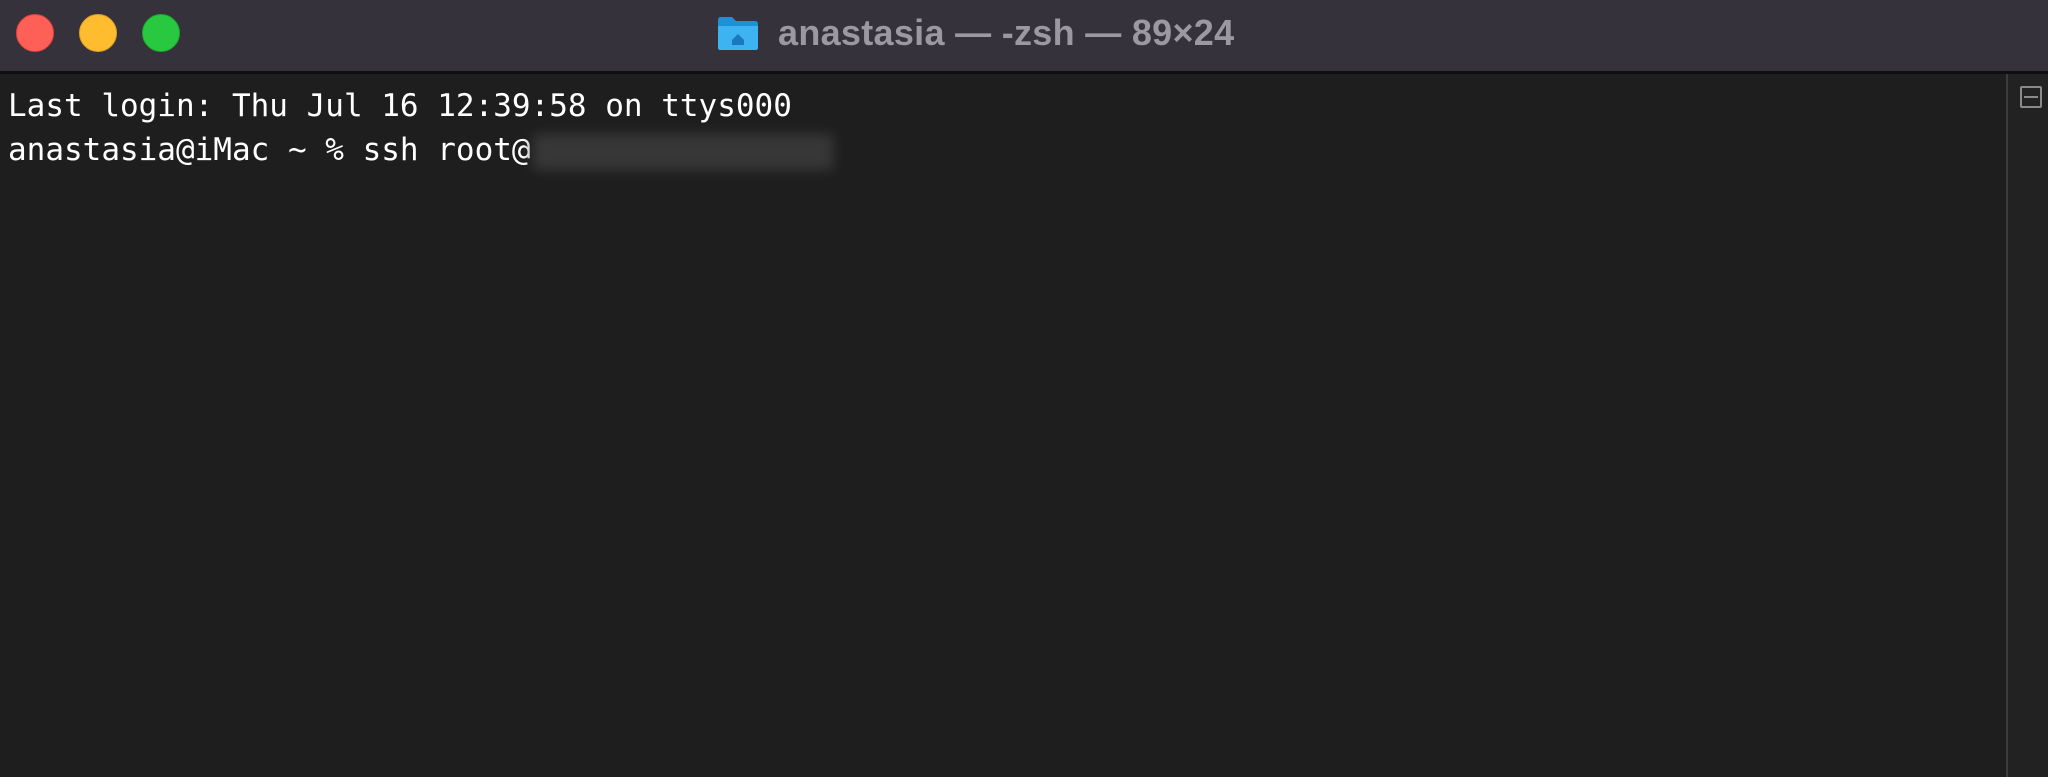 This screenshot has height=777, width=2048. I want to click on window-title: anastasia — -zsh — 89×24, so click(975, 33).